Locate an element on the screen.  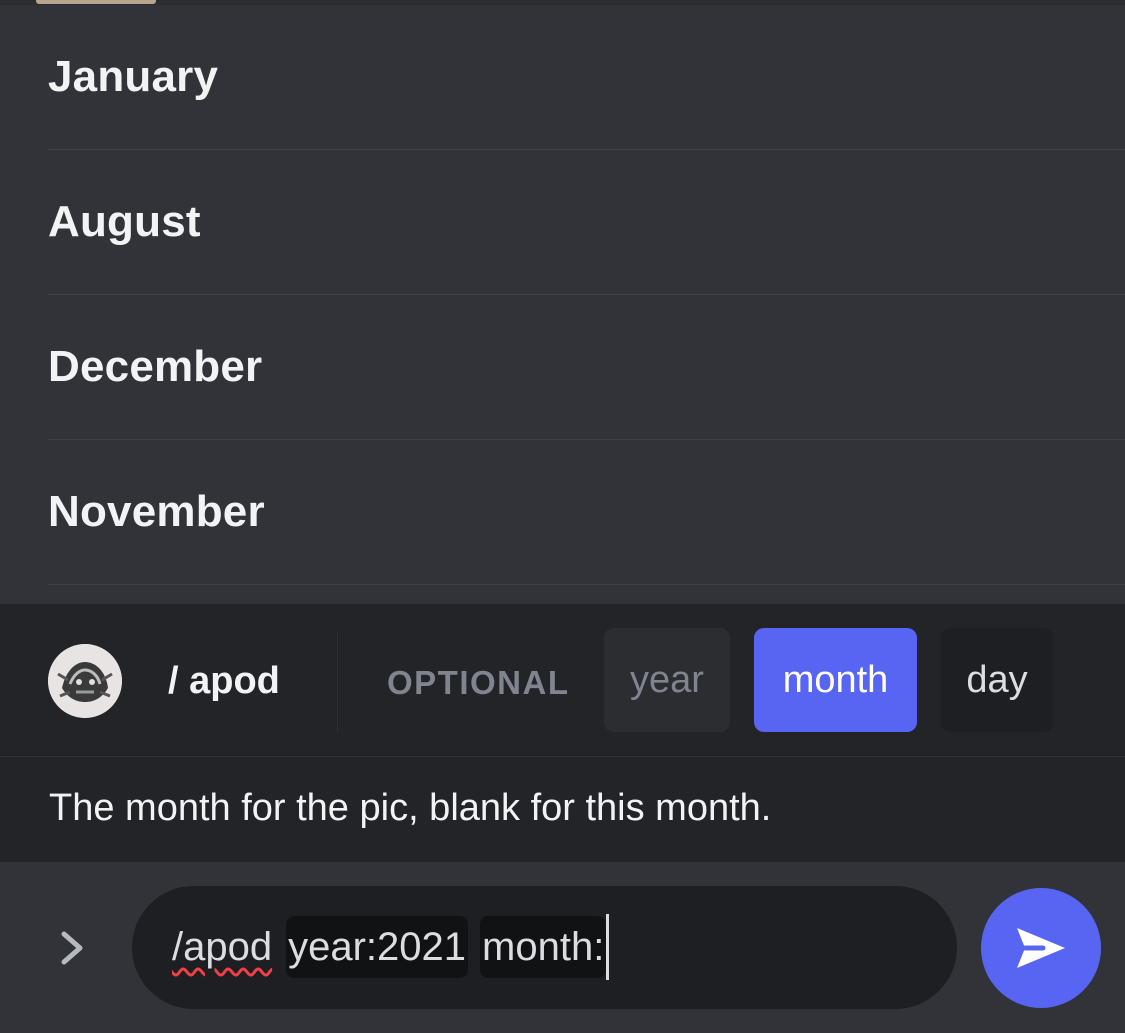
month-option-label: August is located at coordinates (124, 221).